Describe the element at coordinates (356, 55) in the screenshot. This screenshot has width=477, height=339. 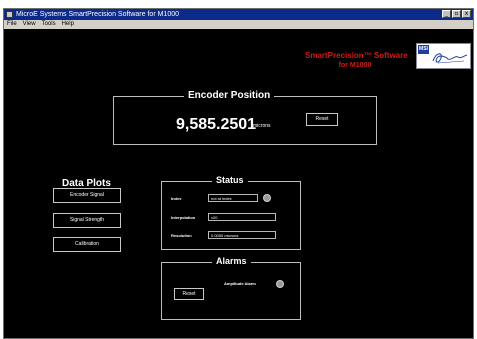
I see `brand-product-name: SmartPrecision™ Software` at that location.